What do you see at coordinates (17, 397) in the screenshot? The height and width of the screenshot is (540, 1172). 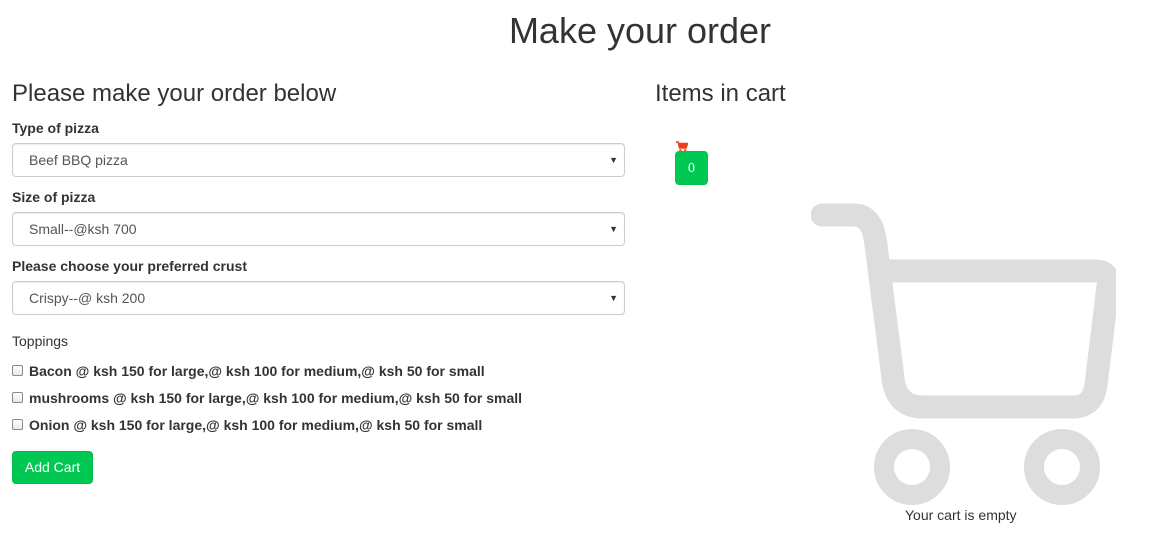 I see `topping-mushrooms-checkbox` at bounding box center [17, 397].